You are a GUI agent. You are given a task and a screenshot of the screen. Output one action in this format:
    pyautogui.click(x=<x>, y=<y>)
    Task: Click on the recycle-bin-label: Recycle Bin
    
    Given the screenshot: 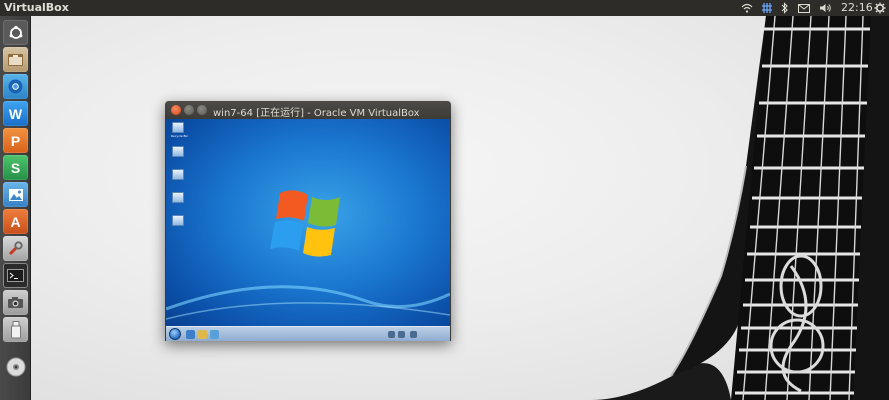 What is the action you would take?
    pyautogui.click(x=180, y=136)
    